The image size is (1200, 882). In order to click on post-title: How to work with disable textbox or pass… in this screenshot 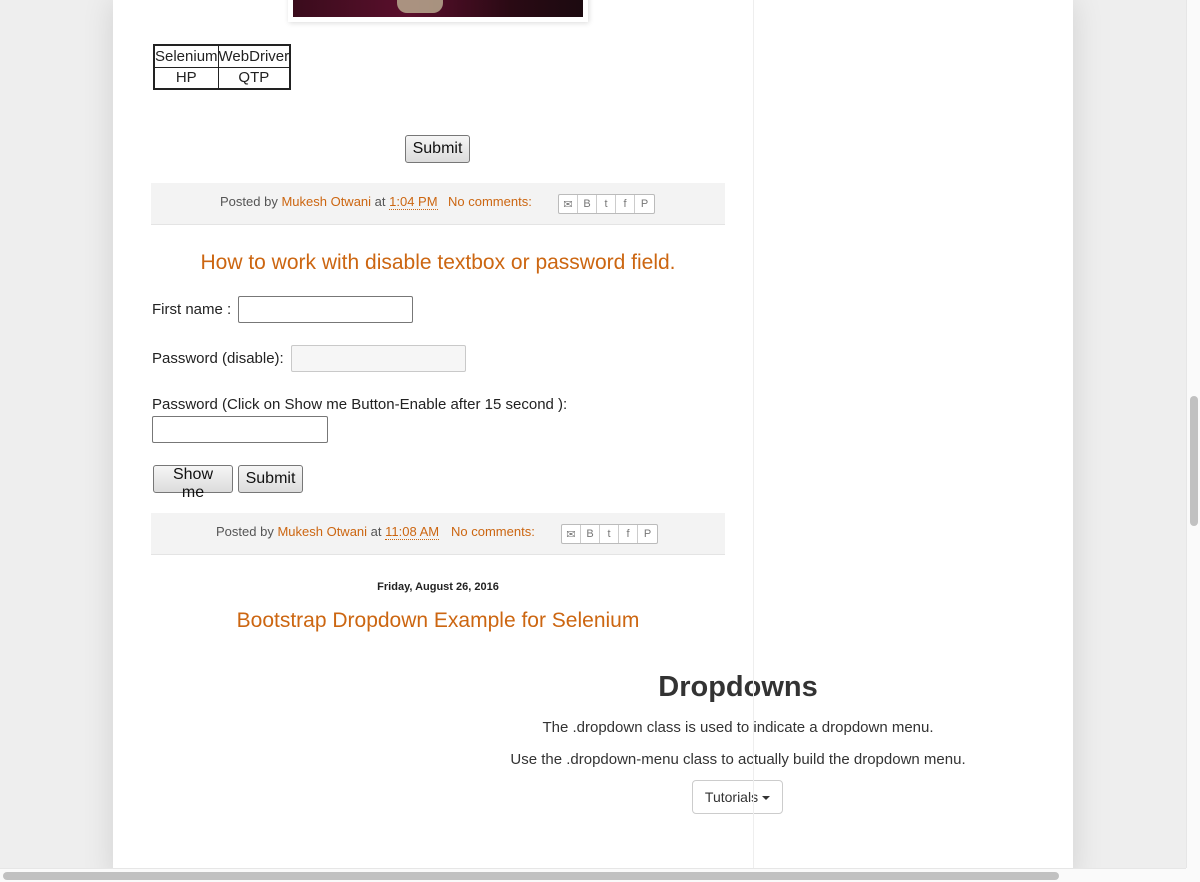, I will do `click(438, 263)`.